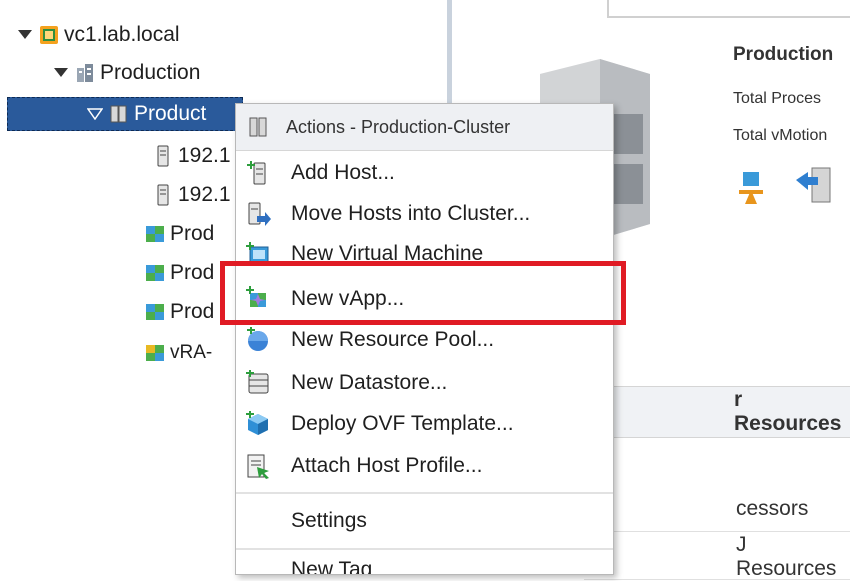  What do you see at coordinates (398, 126) in the screenshot?
I see `menu-header-label: Actions - Production-Cluster` at bounding box center [398, 126].